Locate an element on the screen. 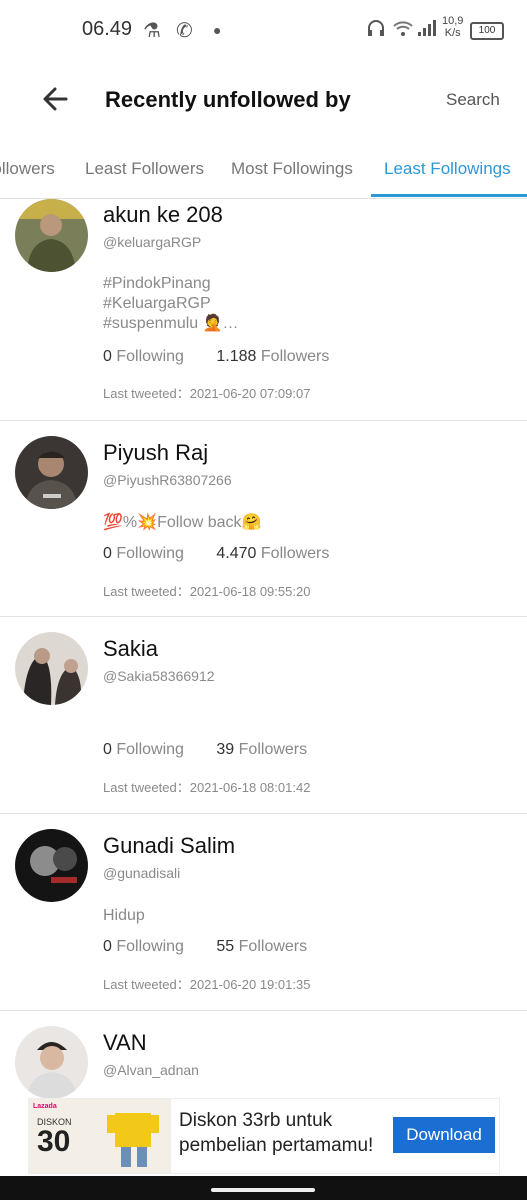 The width and height of the screenshot is (527, 1200). battery-icon: 100 is located at coordinates (487, 31).